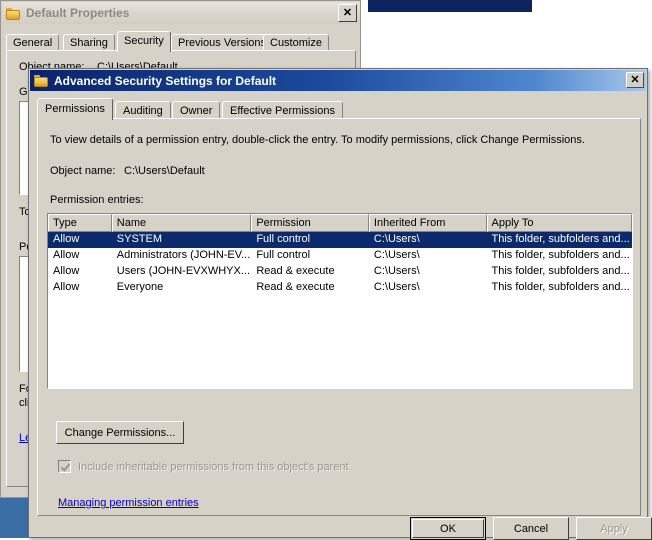  I want to click on properties-window-title: Default Properties, so click(78, 13).